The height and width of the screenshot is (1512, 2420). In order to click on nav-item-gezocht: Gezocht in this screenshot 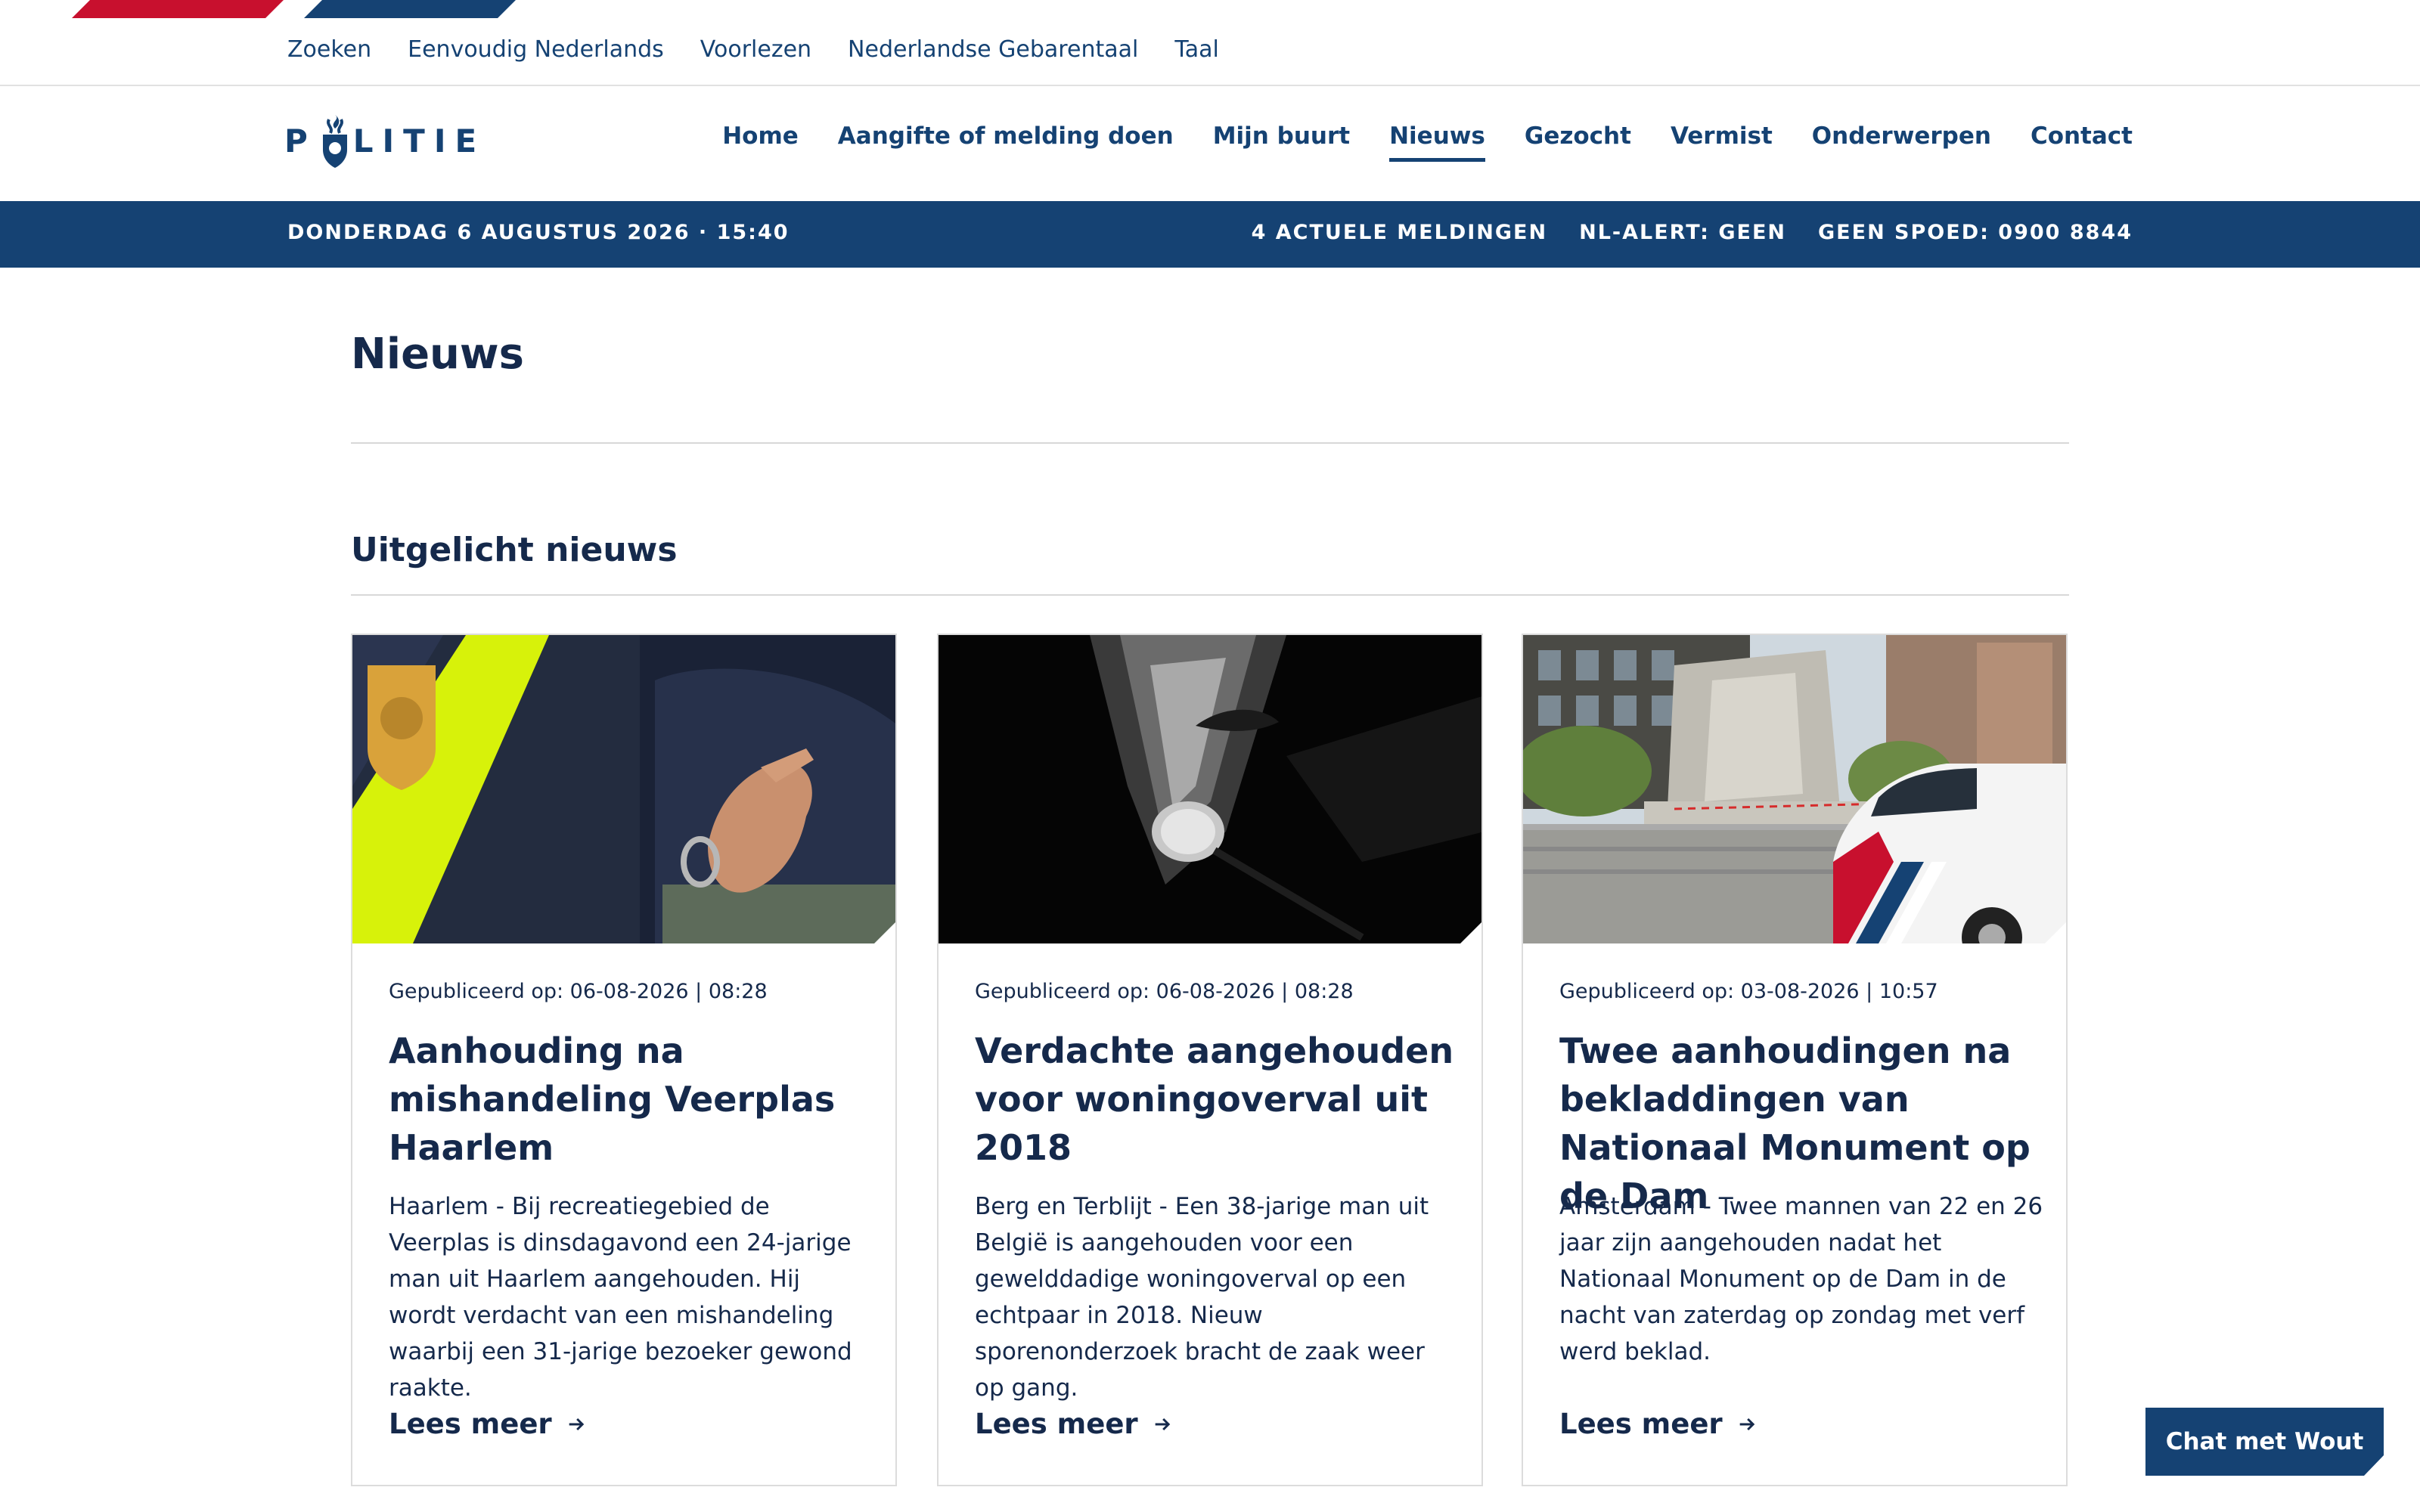, I will do `click(1578, 136)`.